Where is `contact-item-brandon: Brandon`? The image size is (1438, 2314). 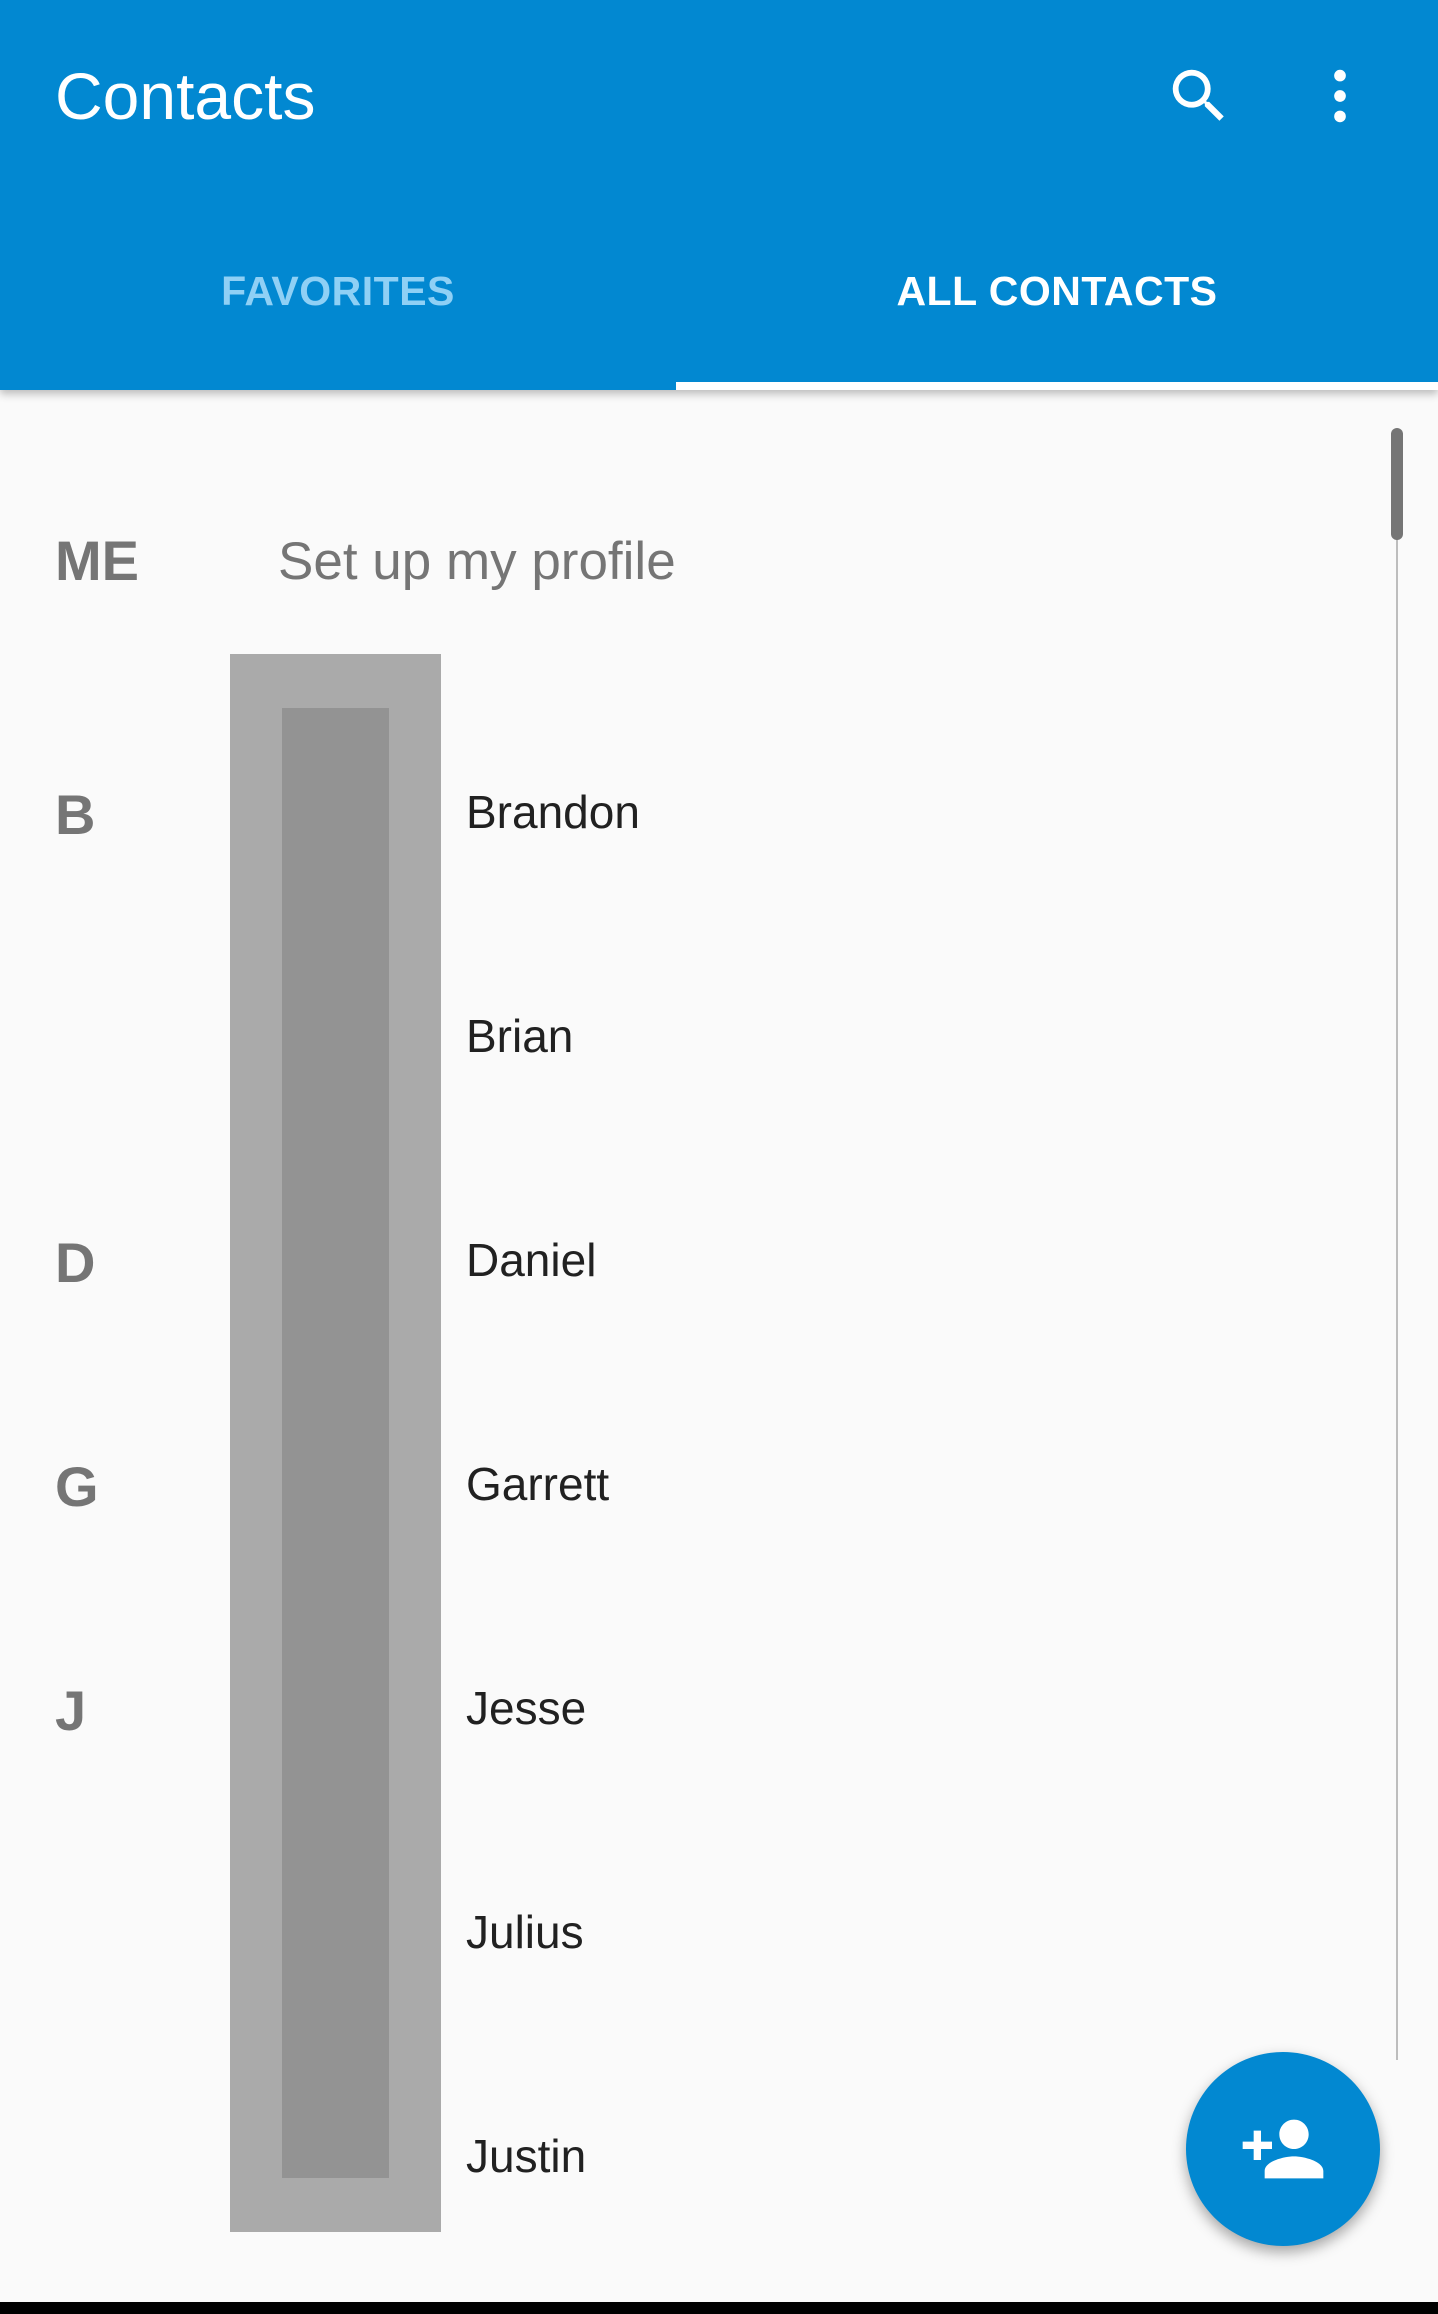
contact-item-brandon: Brandon is located at coordinates (553, 812).